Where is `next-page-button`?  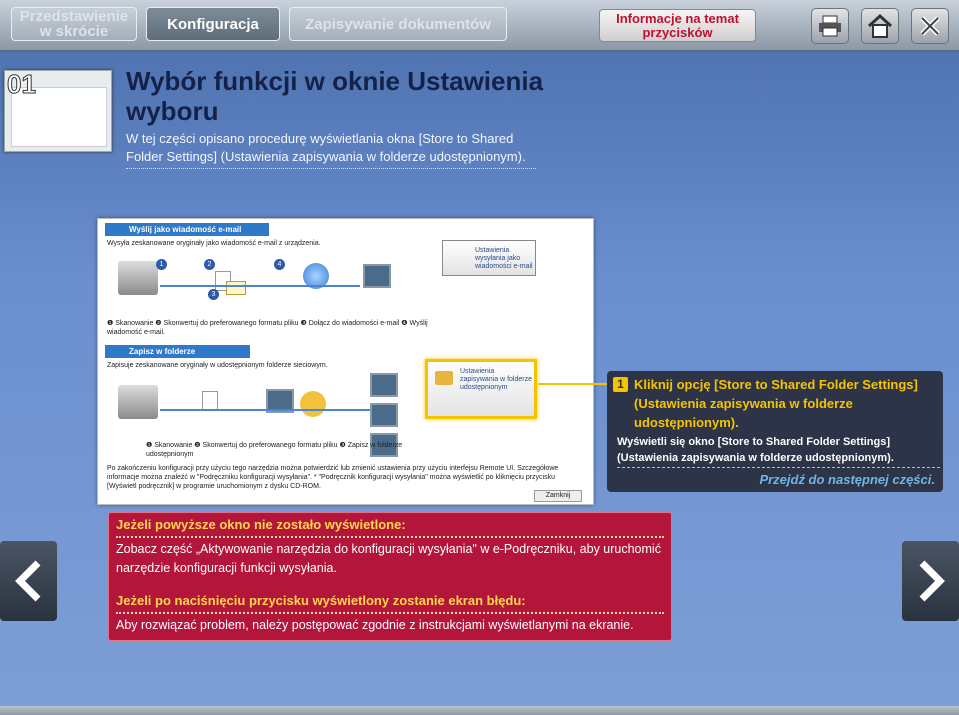
next-page-button is located at coordinates (930, 581).